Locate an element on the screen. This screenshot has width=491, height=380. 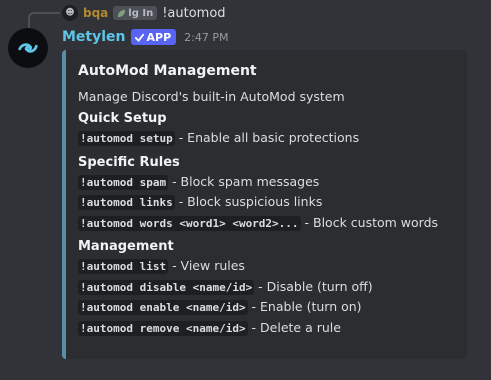
reply-preview: ☻ bqa lg In !automod is located at coordinates (144, 13).